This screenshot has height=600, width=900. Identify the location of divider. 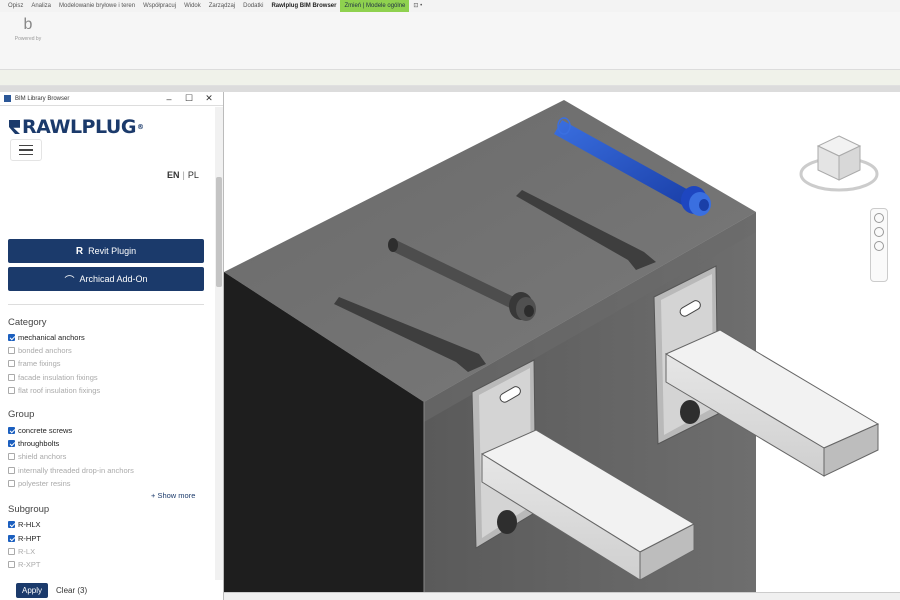
(106, 304).